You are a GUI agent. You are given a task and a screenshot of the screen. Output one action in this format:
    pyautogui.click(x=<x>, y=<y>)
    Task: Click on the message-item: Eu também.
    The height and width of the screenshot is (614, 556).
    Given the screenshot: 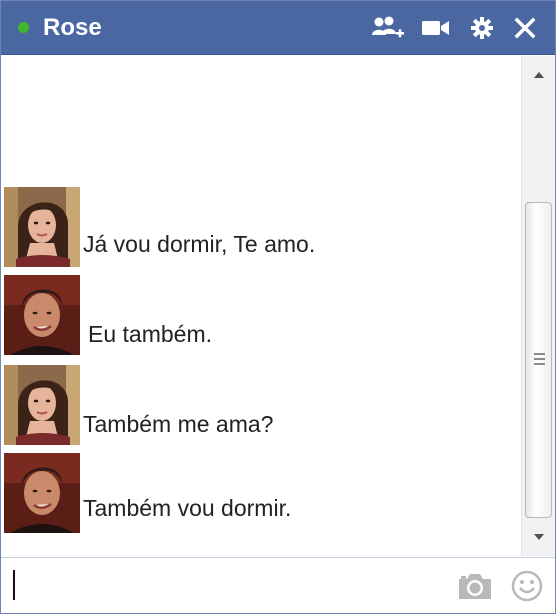 What is the action you would take?
    pyautogui.click(x=259, y=315)
    